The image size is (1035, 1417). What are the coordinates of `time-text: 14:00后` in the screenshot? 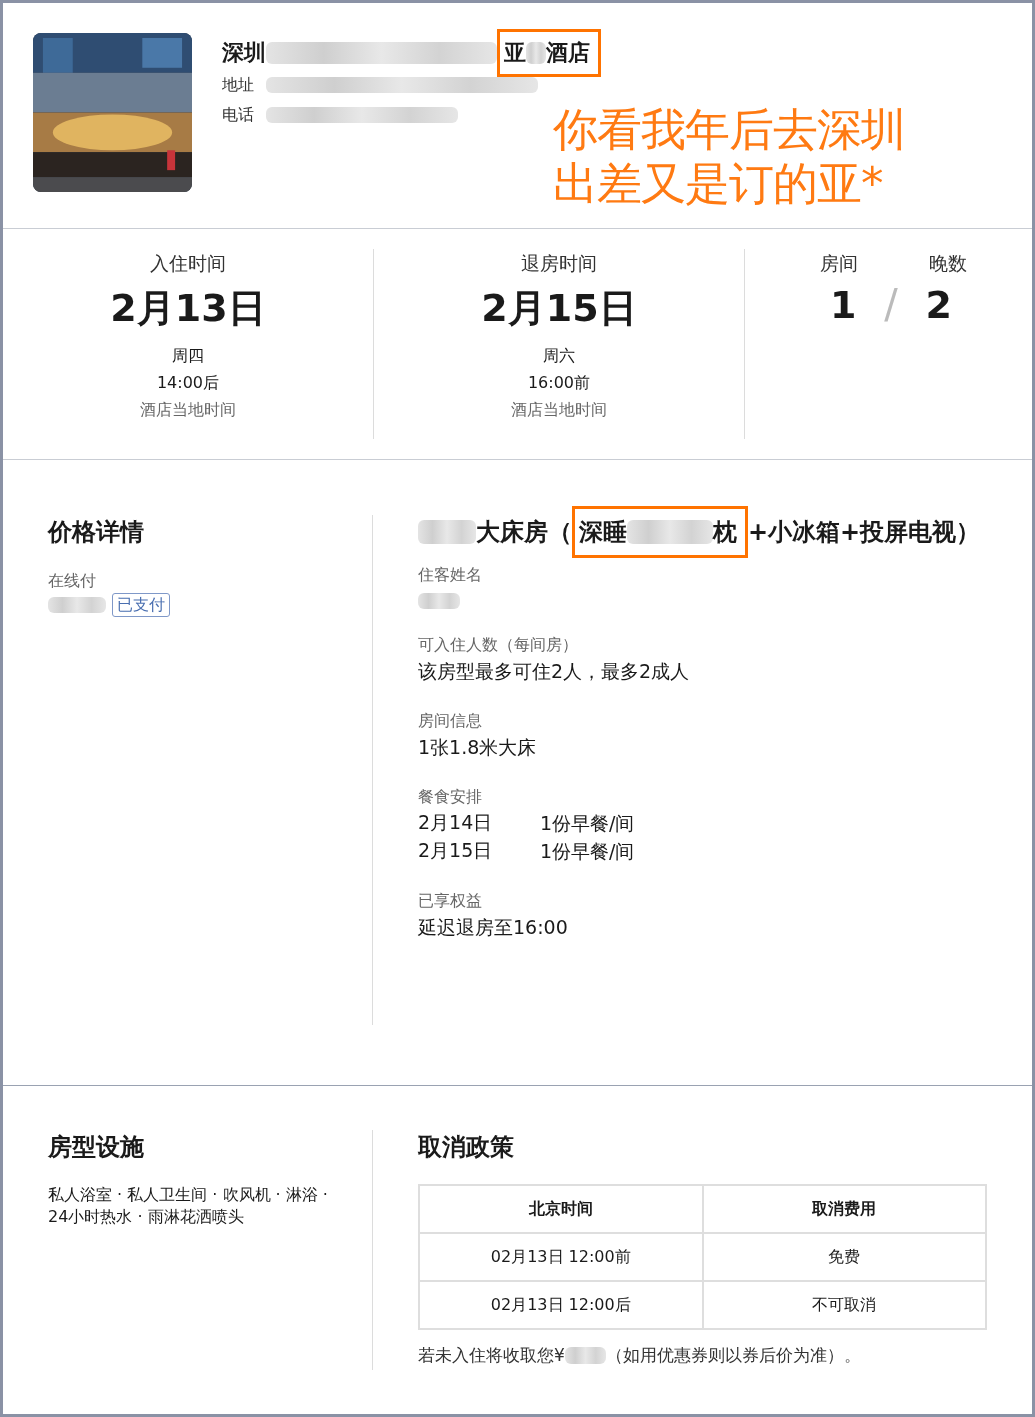 It's located at (188, 383).